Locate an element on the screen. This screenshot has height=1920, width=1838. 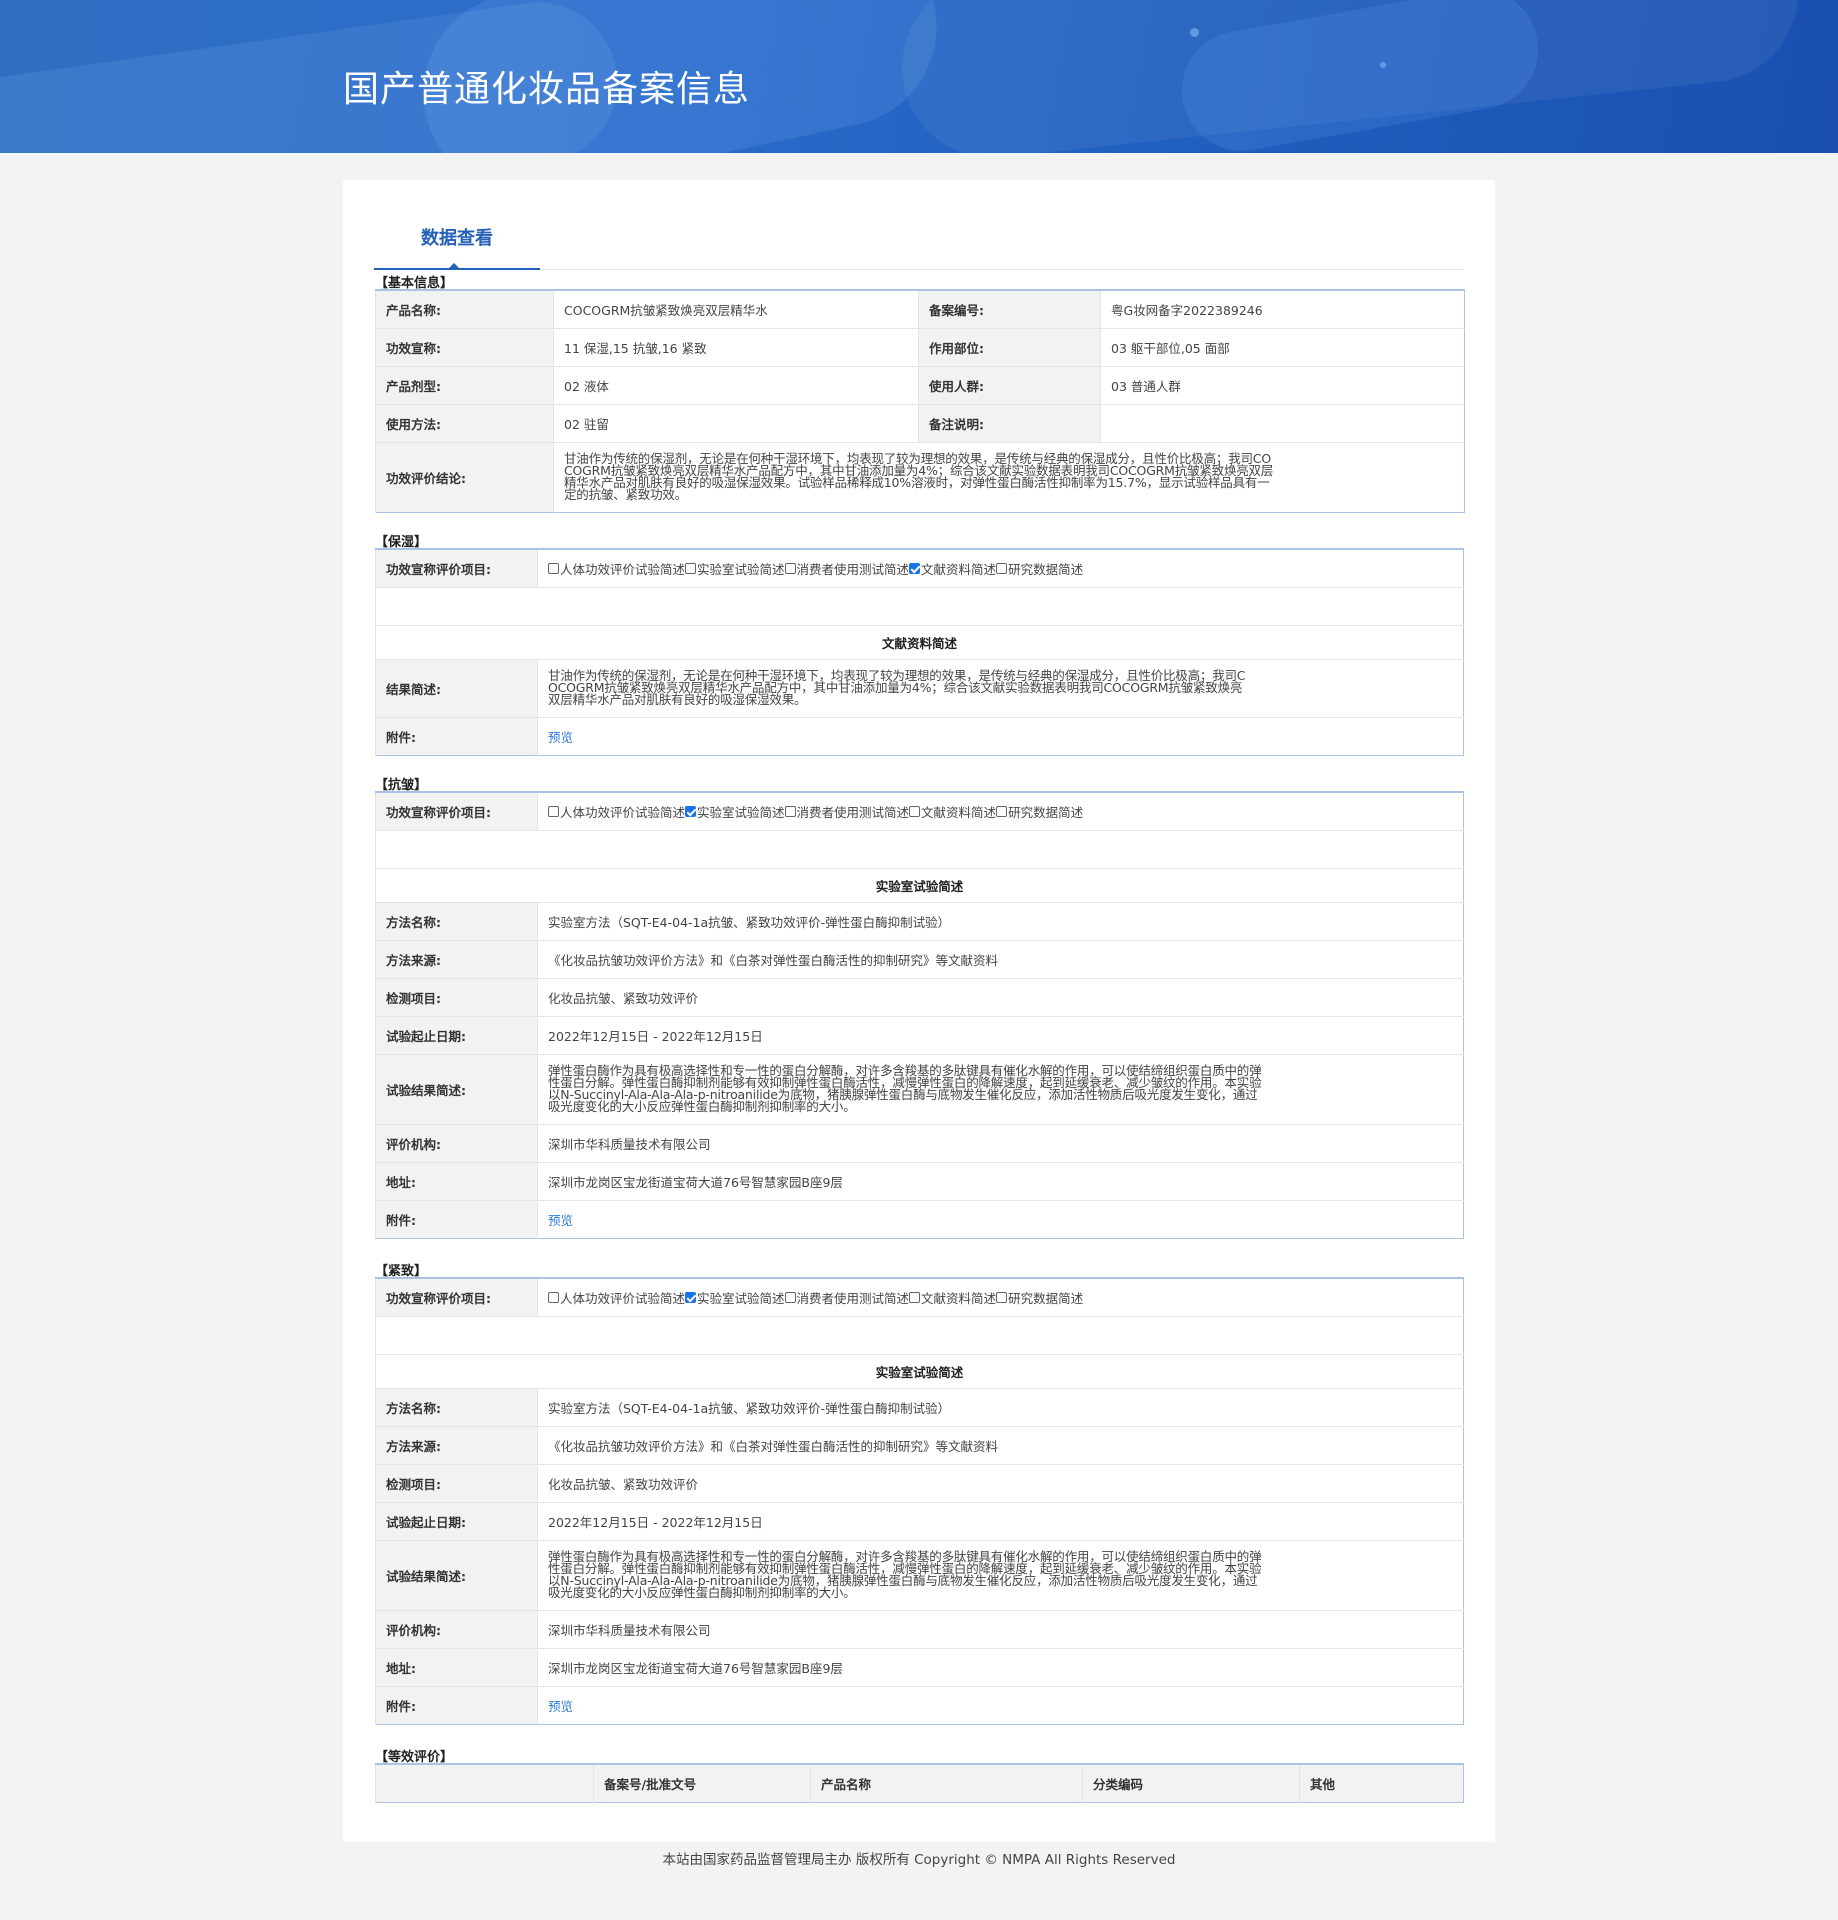
tab-active-caret is located at coordinates (454, 266).